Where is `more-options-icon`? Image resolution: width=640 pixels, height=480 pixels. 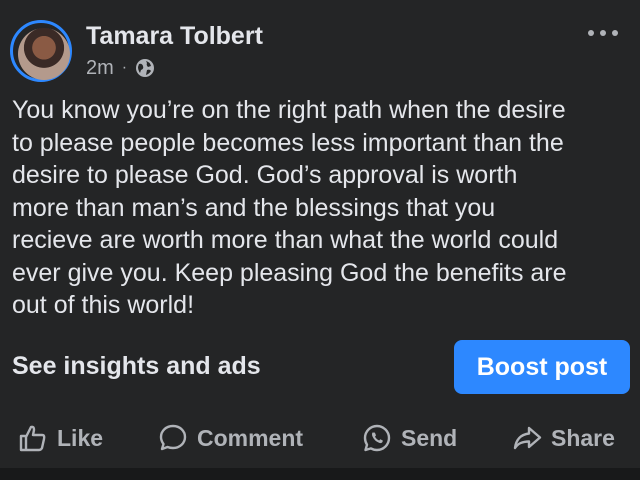 more-options-icon is located at coordinates (603, 33).